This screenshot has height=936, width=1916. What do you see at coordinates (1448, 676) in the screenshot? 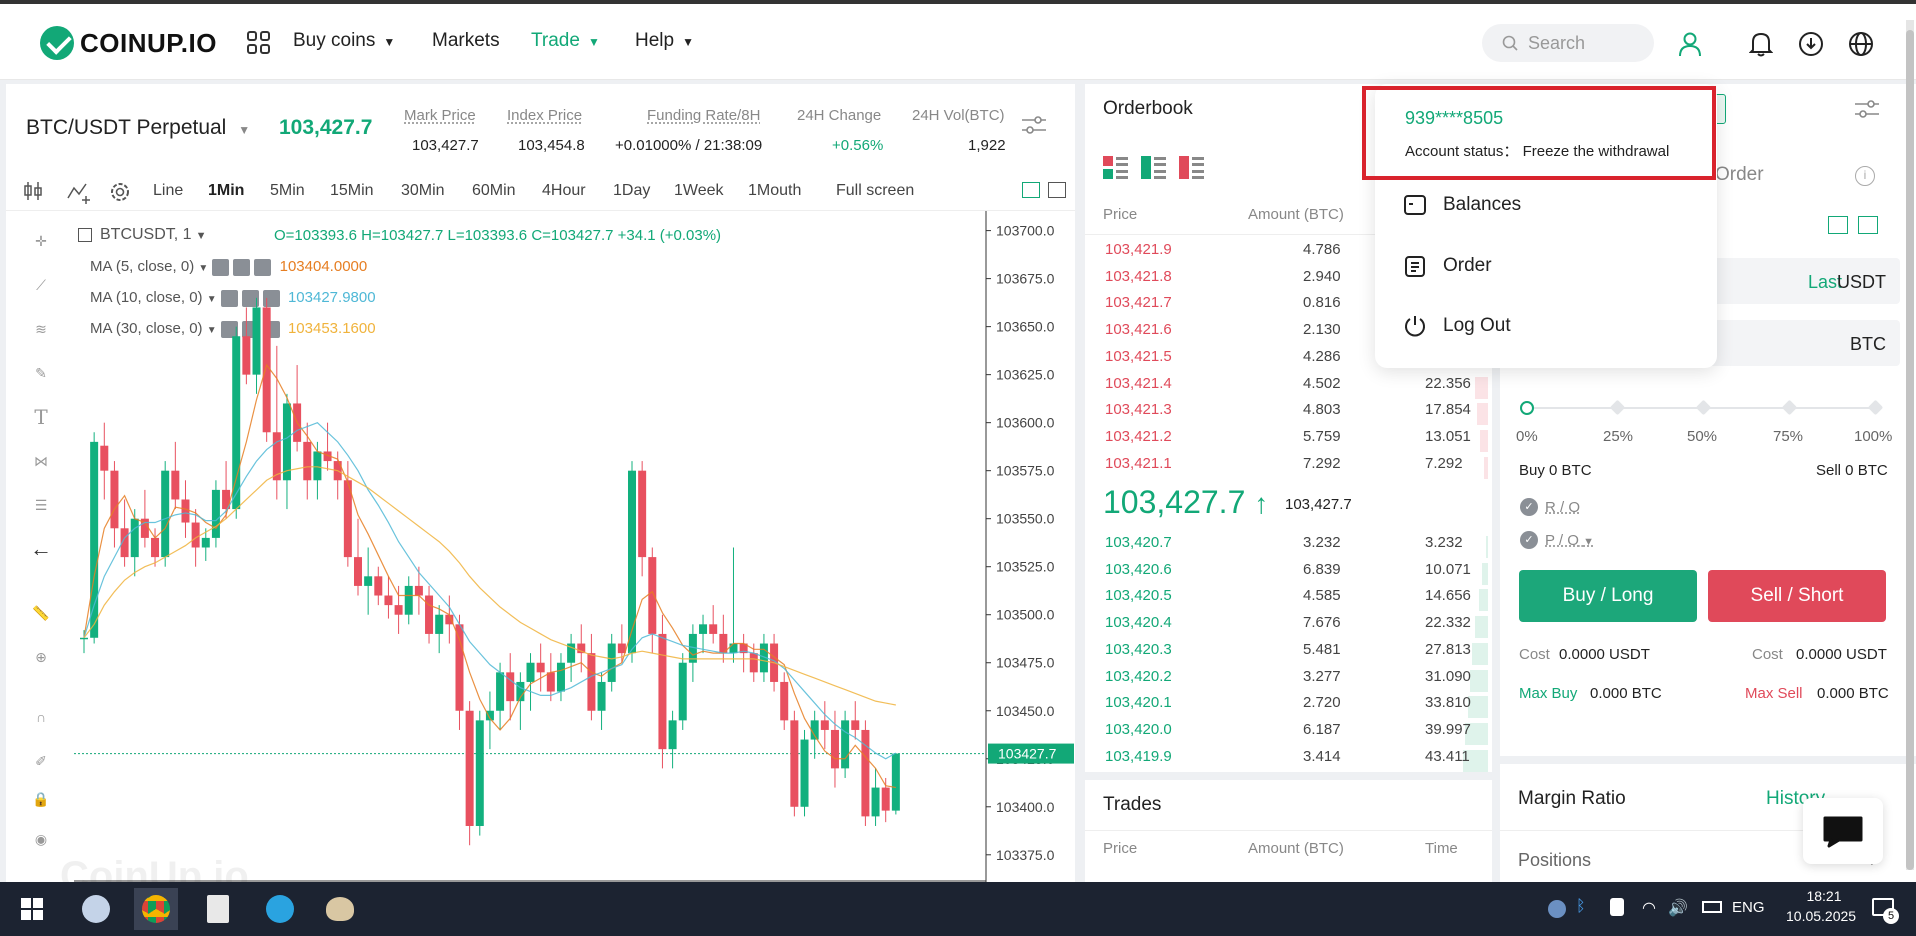
I see `bid-total: 31.090` at bounding box center [1448, 676].